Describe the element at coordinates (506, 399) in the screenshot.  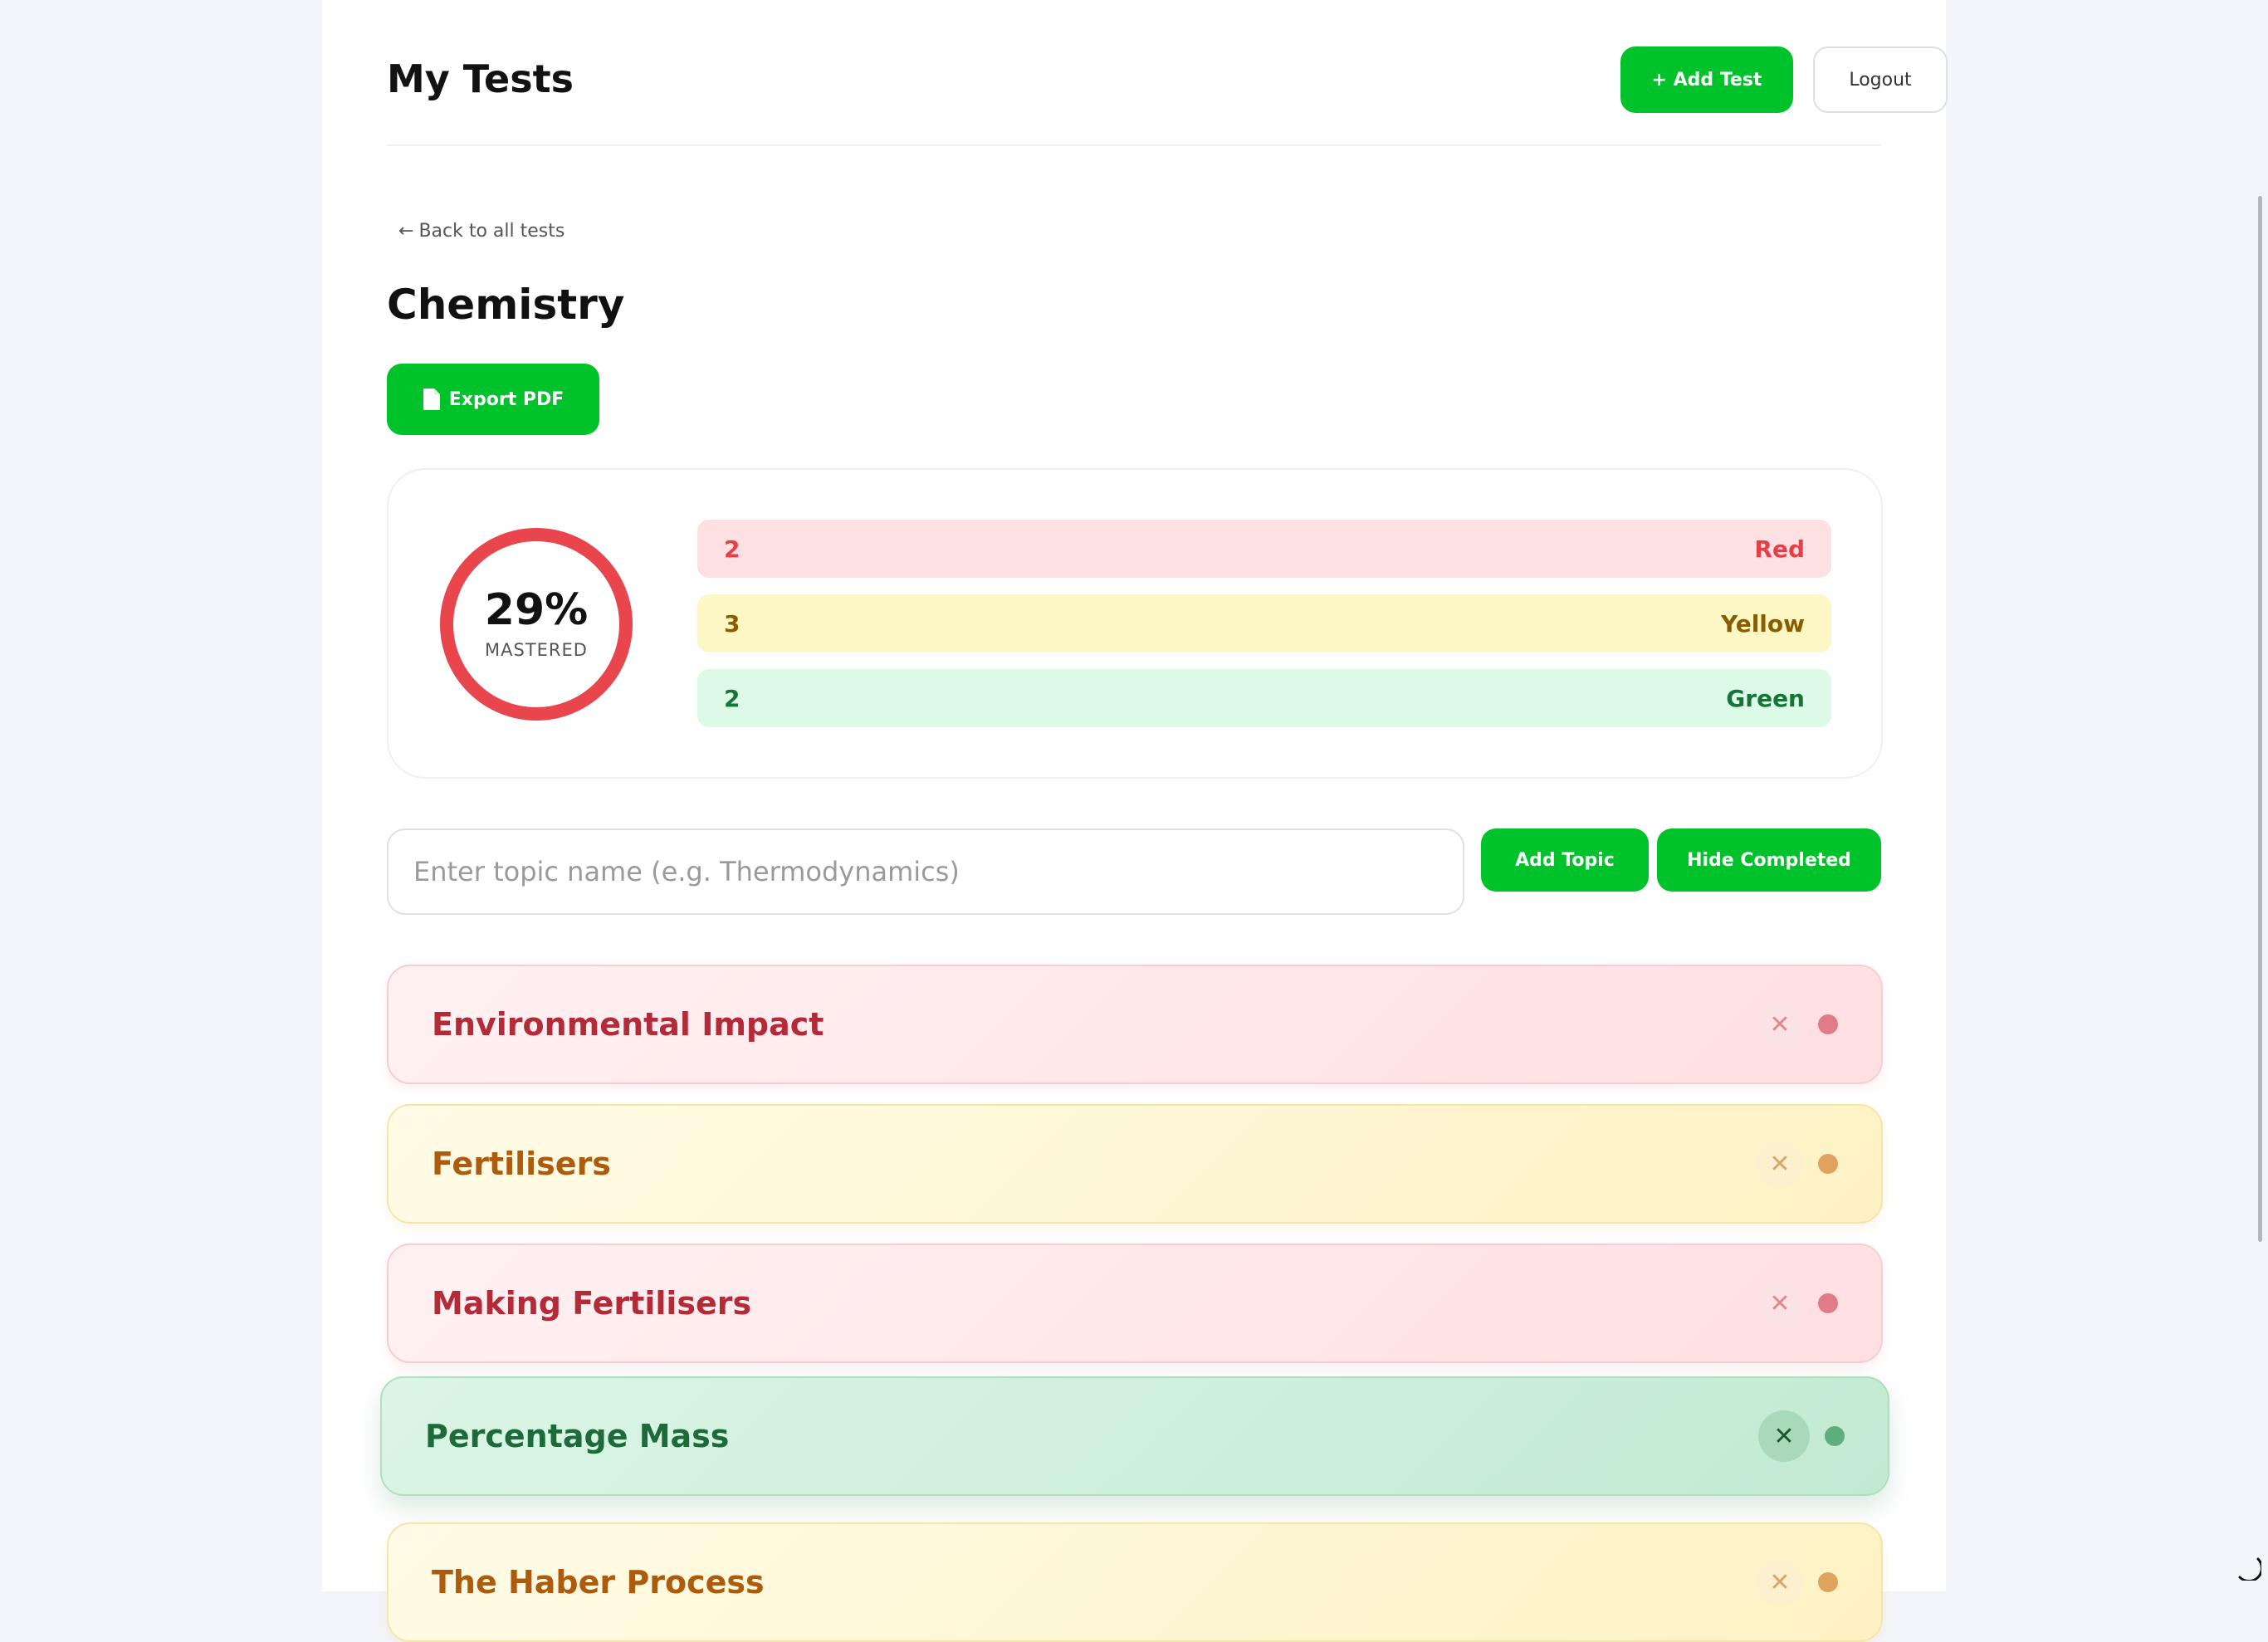
I see `export-pdf-label: Export PDF` at that location.